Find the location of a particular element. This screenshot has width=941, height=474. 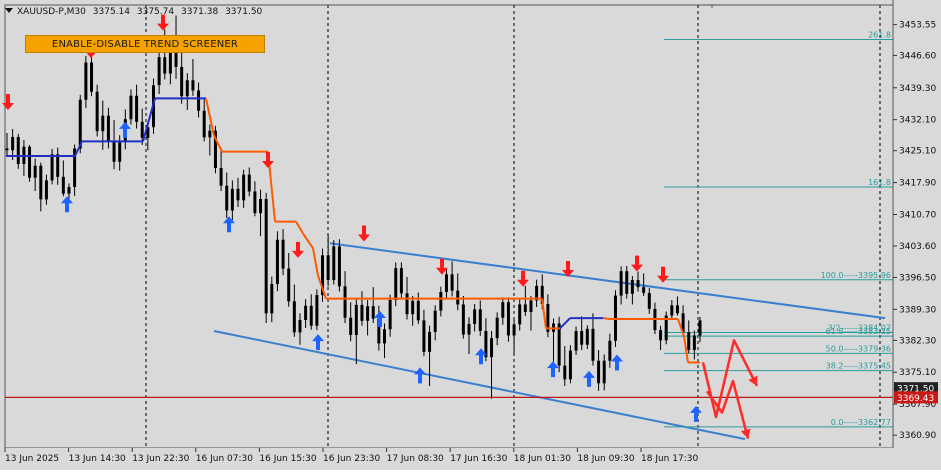

time-tick-label: 16 Jun 23:30 is located at coordinates (351, 459).